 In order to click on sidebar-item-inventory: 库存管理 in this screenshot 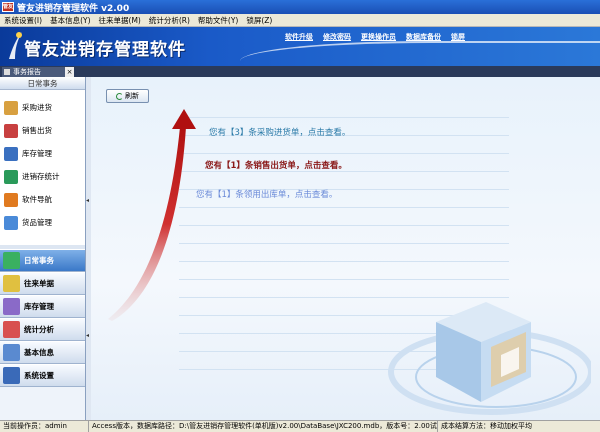, I will do `click(42, 153)`.